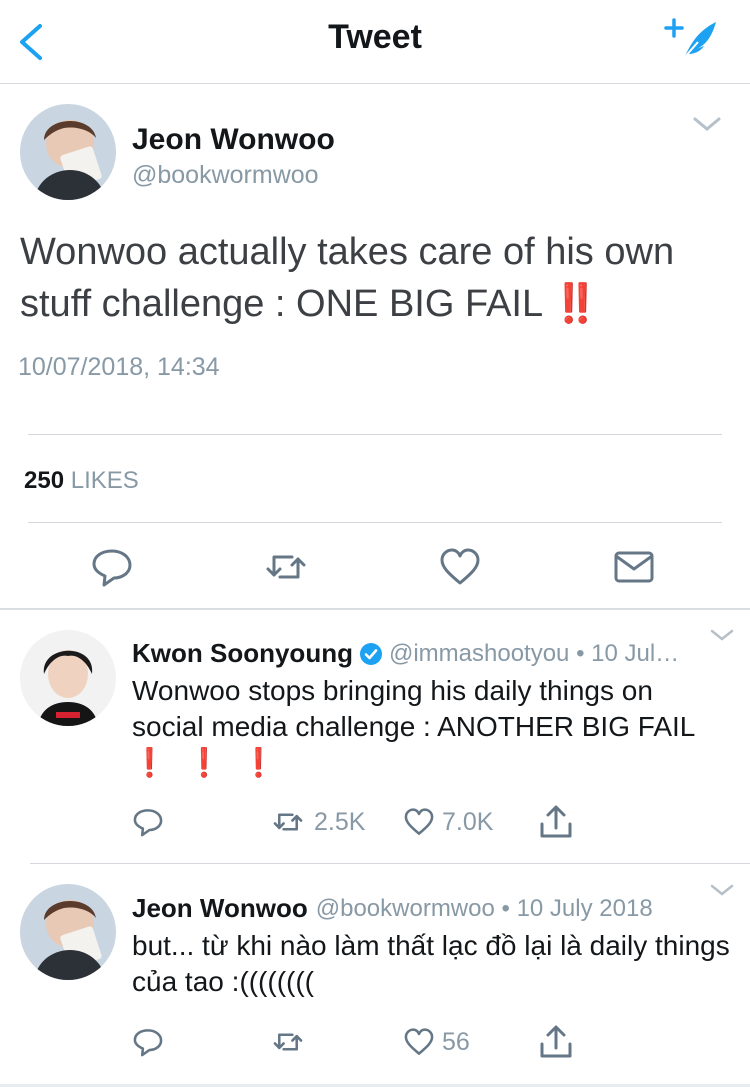 This screenshot has width=750, height=1087. Describe the element at coordinates (225, 175) in the screenshot. I see `author-handle: @bookwormwoo` at that location.